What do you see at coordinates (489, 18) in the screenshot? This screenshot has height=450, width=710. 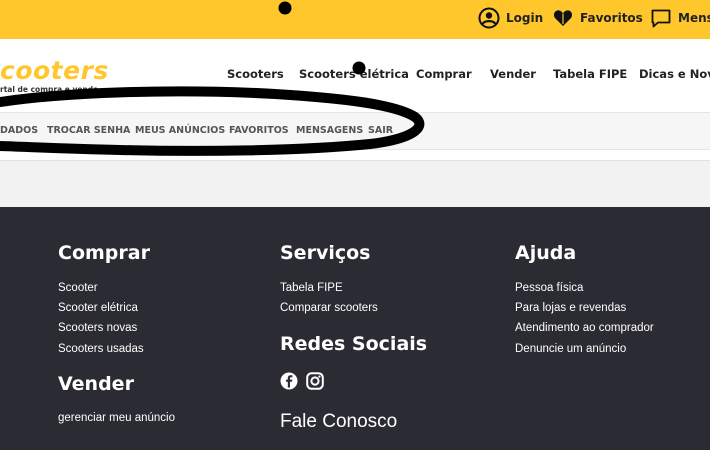 I see `user-icon` at bounding box center [489, 18].